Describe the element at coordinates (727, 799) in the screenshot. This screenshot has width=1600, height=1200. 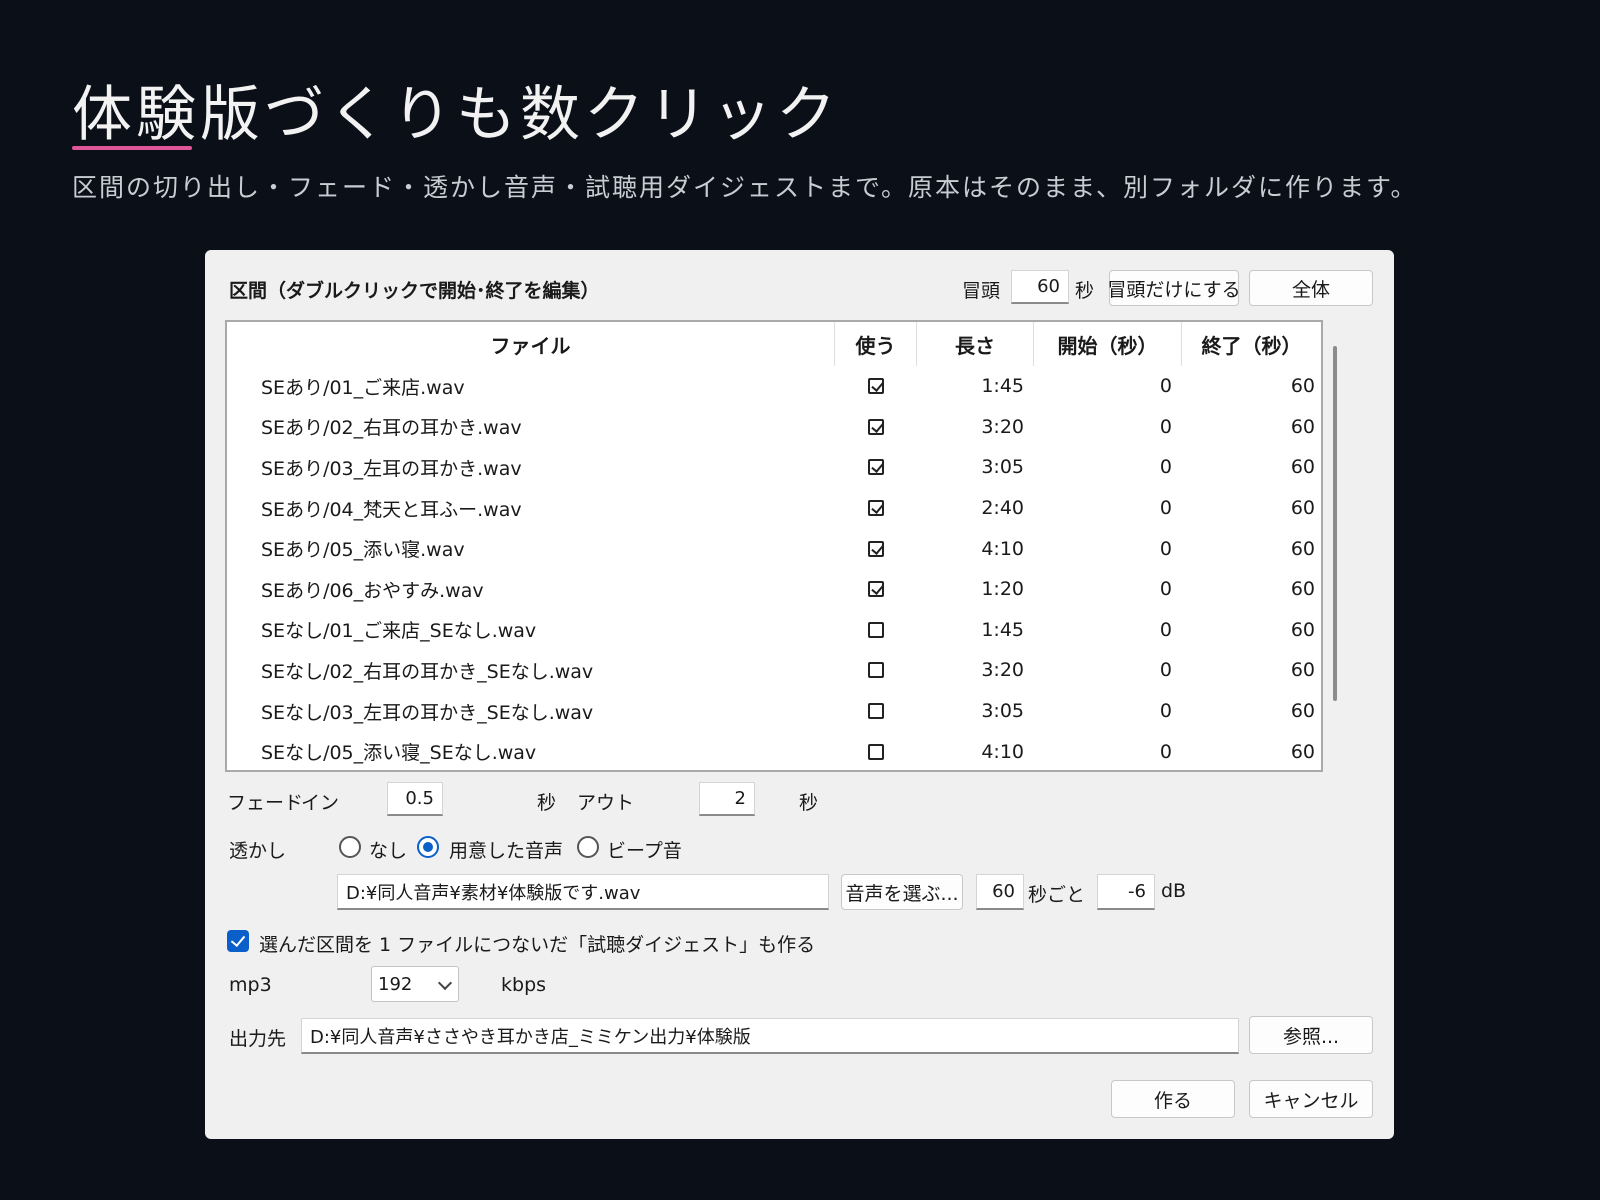
I see `fade-out-input: 2` at that location.